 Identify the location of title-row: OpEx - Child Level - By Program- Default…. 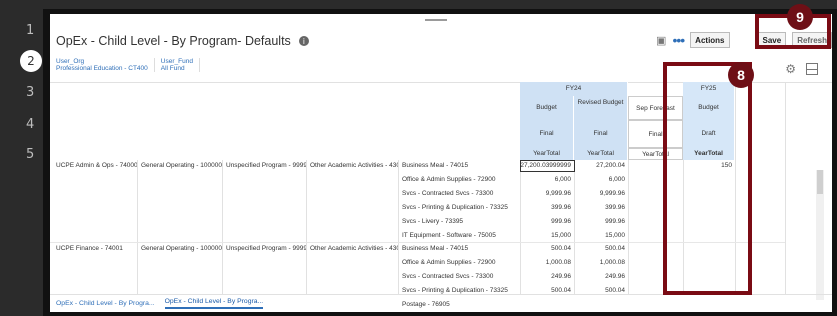
(182, 41).